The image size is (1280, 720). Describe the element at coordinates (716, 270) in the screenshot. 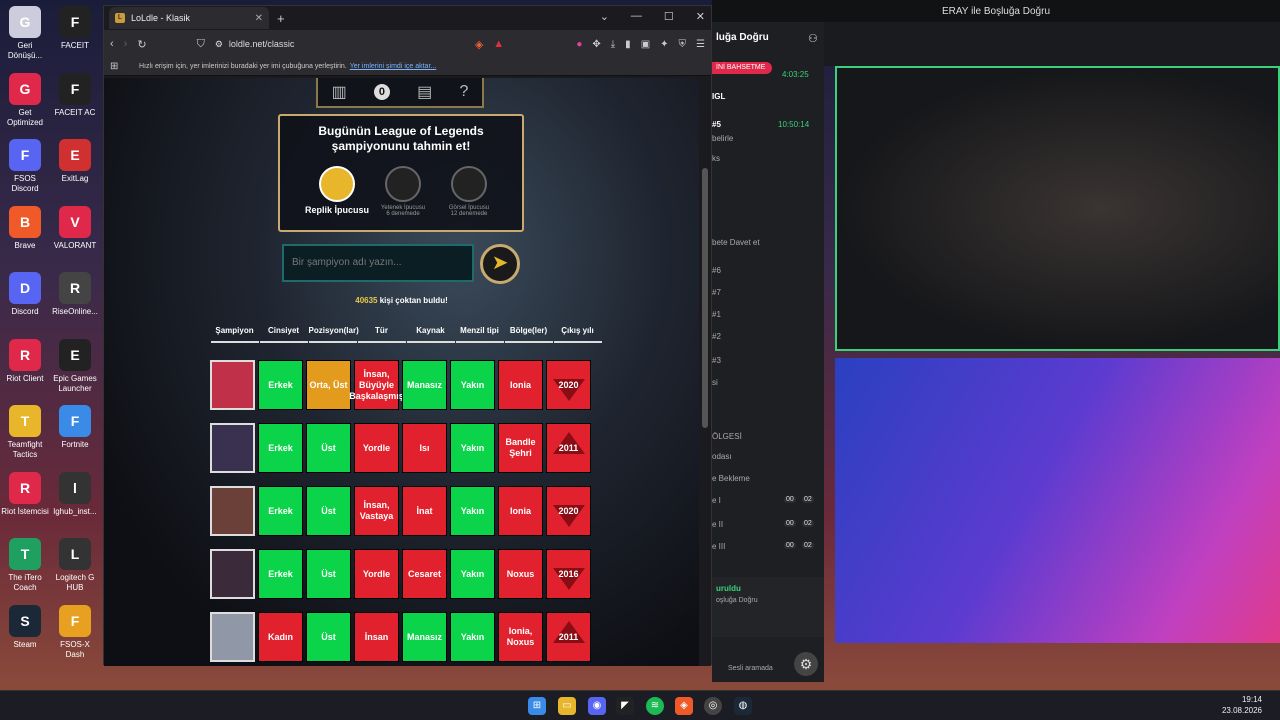

I see `channel-item: #6` at that location.